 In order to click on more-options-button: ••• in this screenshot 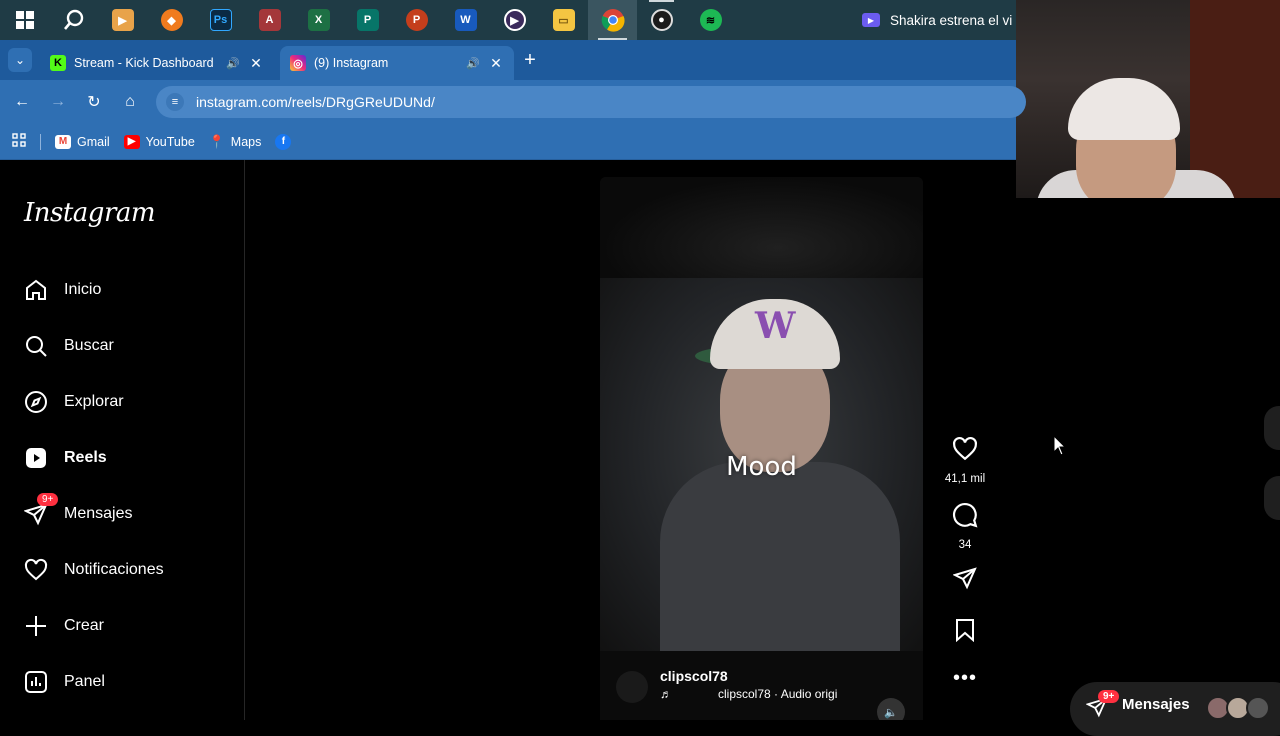, I will do `click(965, 678)`.